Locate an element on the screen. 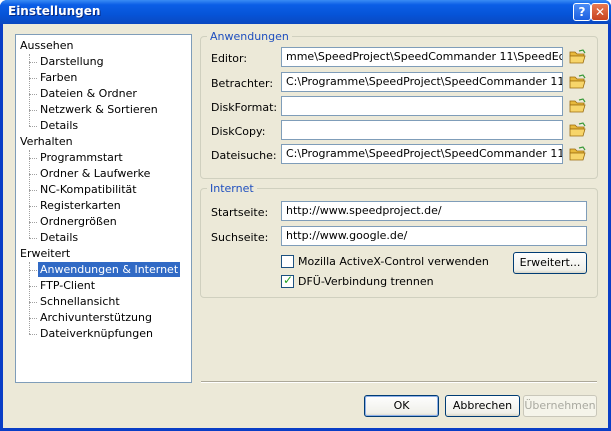  anwendungen-label: DiskCopy: is located at coordinates (238, 131).